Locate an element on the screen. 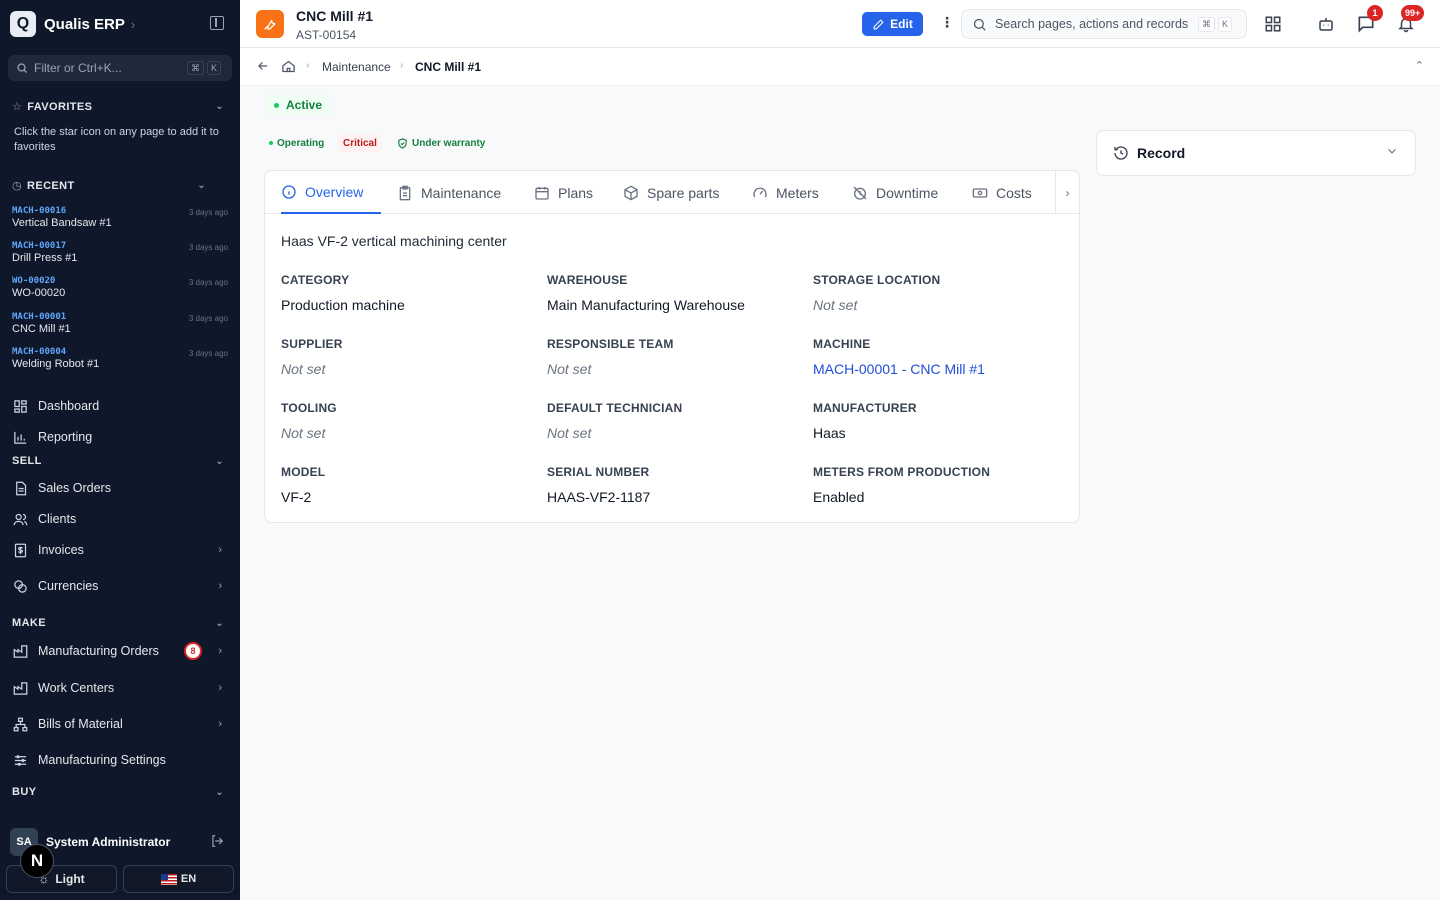 The height and width of the screenshot is (900, 1440). tab-meters: Meters is located at coordinates (785, 192).